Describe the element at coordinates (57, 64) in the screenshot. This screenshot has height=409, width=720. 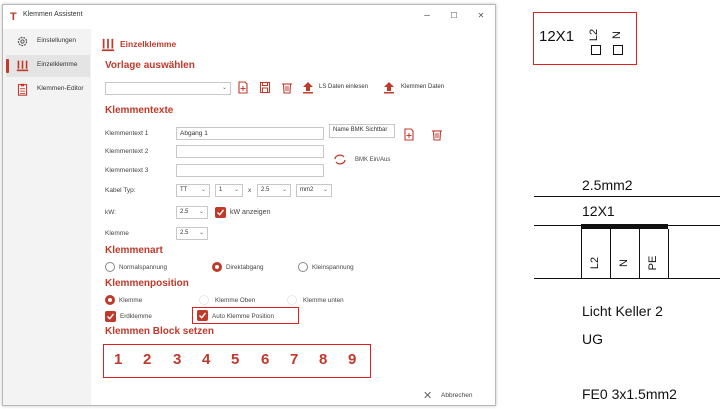
I see `sidebar-item-label: Einzelklemme` at that location.